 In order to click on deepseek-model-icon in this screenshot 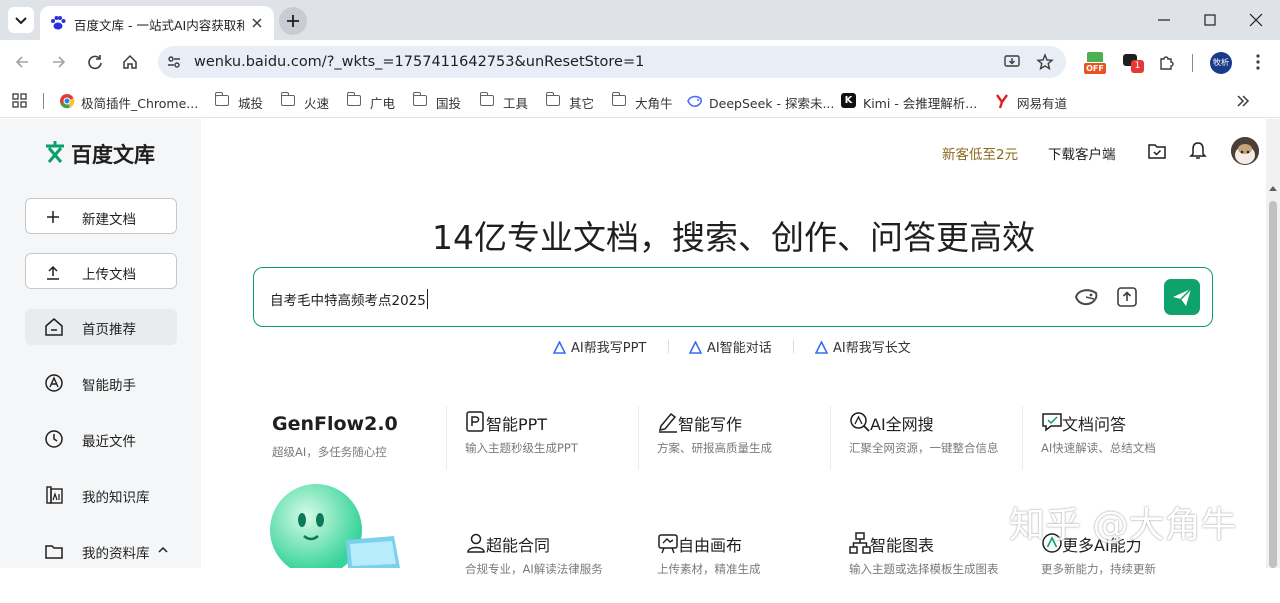, I will do `click(1087, 297)`.